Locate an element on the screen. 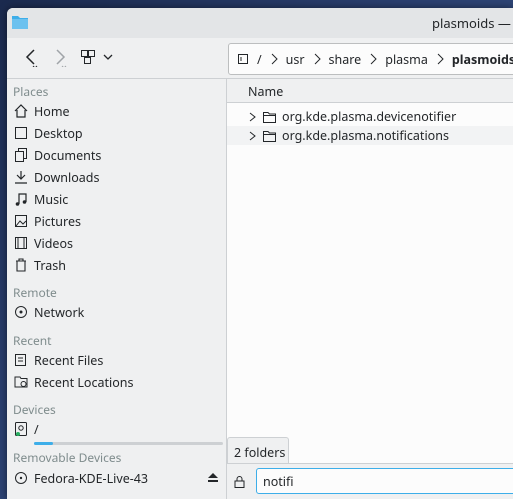  sidebar-item-fedora-live: Fedora-KDE-Live-43 is located at coordinates (116, 478).